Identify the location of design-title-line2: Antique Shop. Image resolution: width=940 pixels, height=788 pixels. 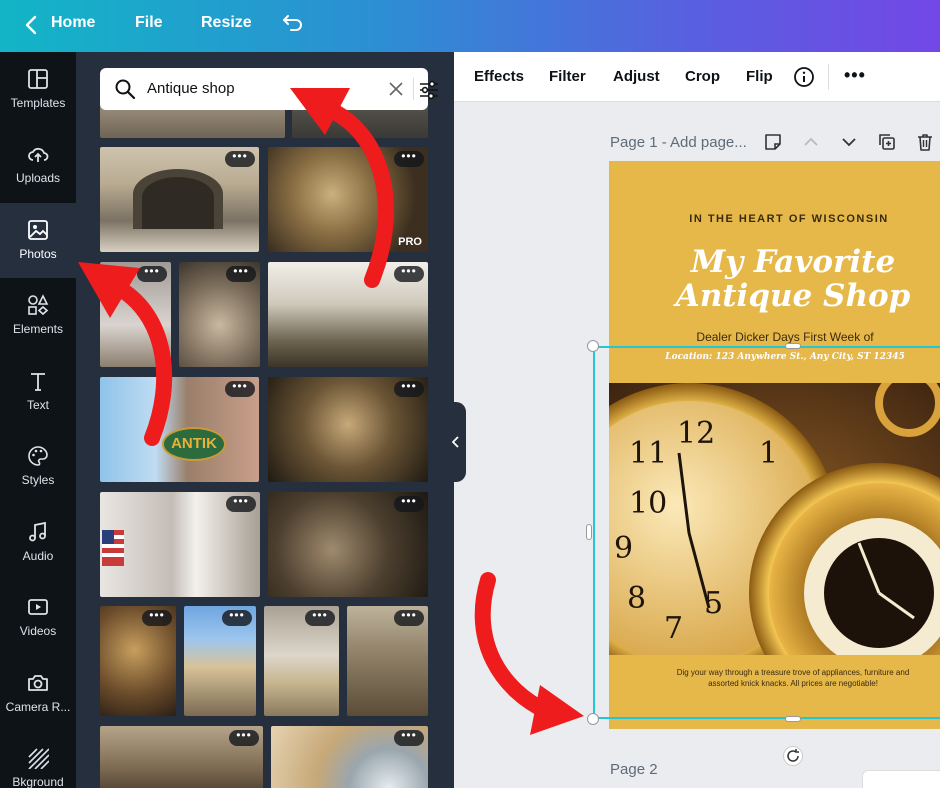
(793, 296).